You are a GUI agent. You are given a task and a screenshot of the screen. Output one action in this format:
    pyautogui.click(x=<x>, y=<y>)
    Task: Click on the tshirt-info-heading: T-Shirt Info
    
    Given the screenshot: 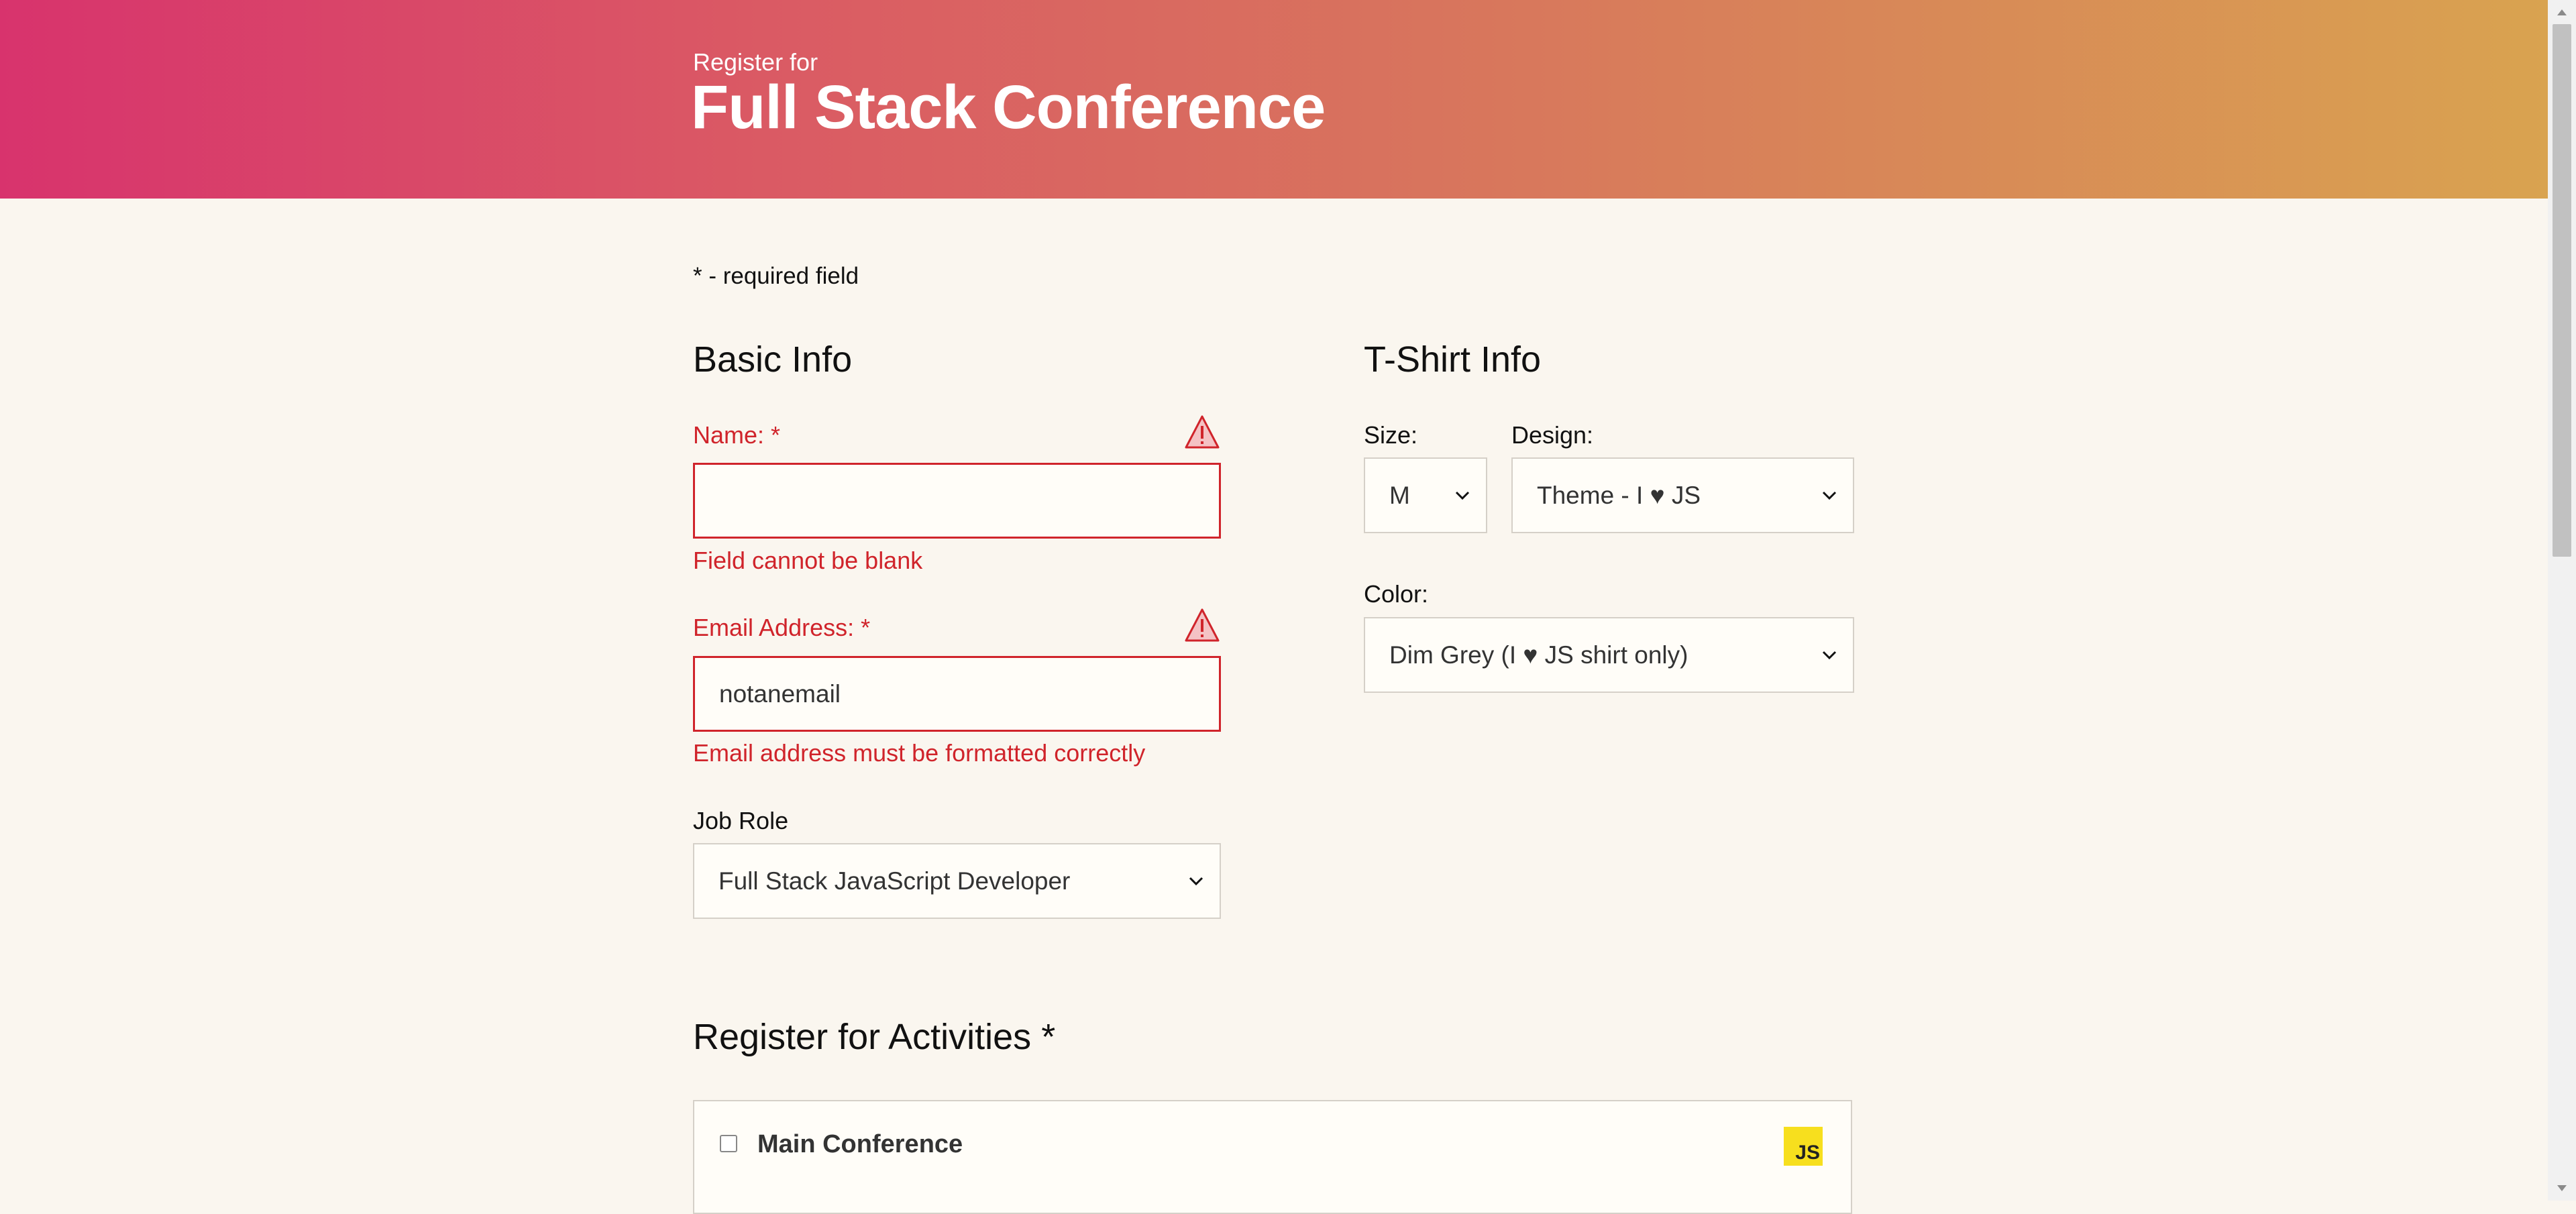 What is the action you would take?
    pyautogui.click(x=1453, y=359)
    